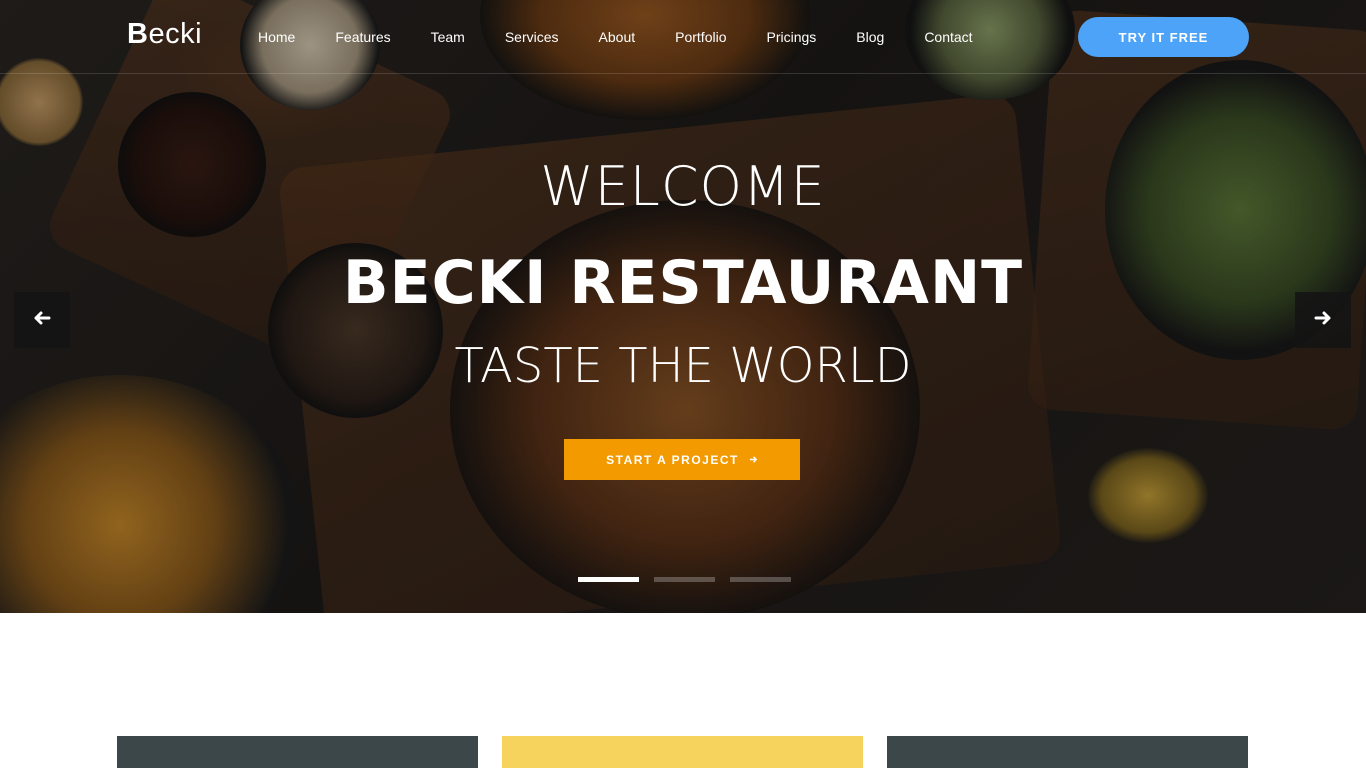  I want to click on try-it-free-button: TRY IT FREE, so click(1163, 37).